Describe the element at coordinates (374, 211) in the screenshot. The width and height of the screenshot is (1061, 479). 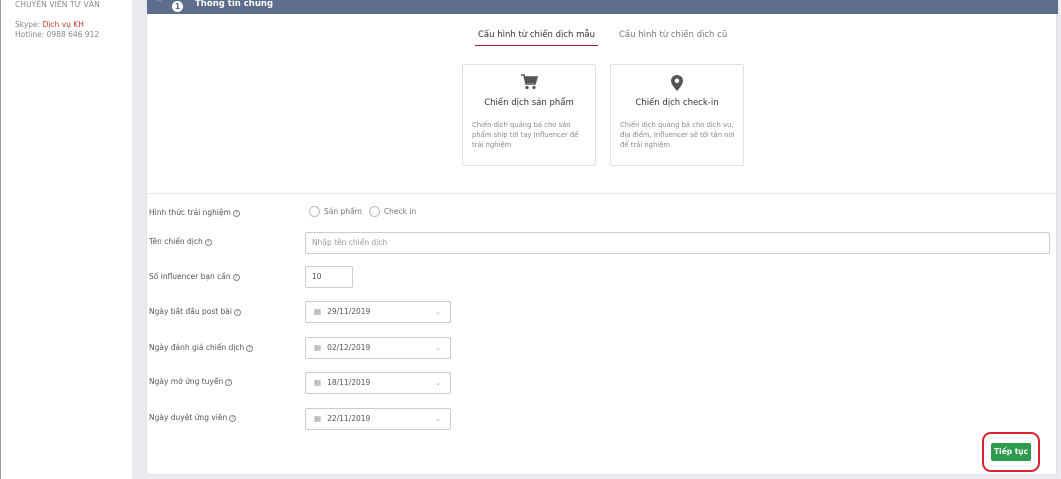
I see `radio-checkin` at that location.